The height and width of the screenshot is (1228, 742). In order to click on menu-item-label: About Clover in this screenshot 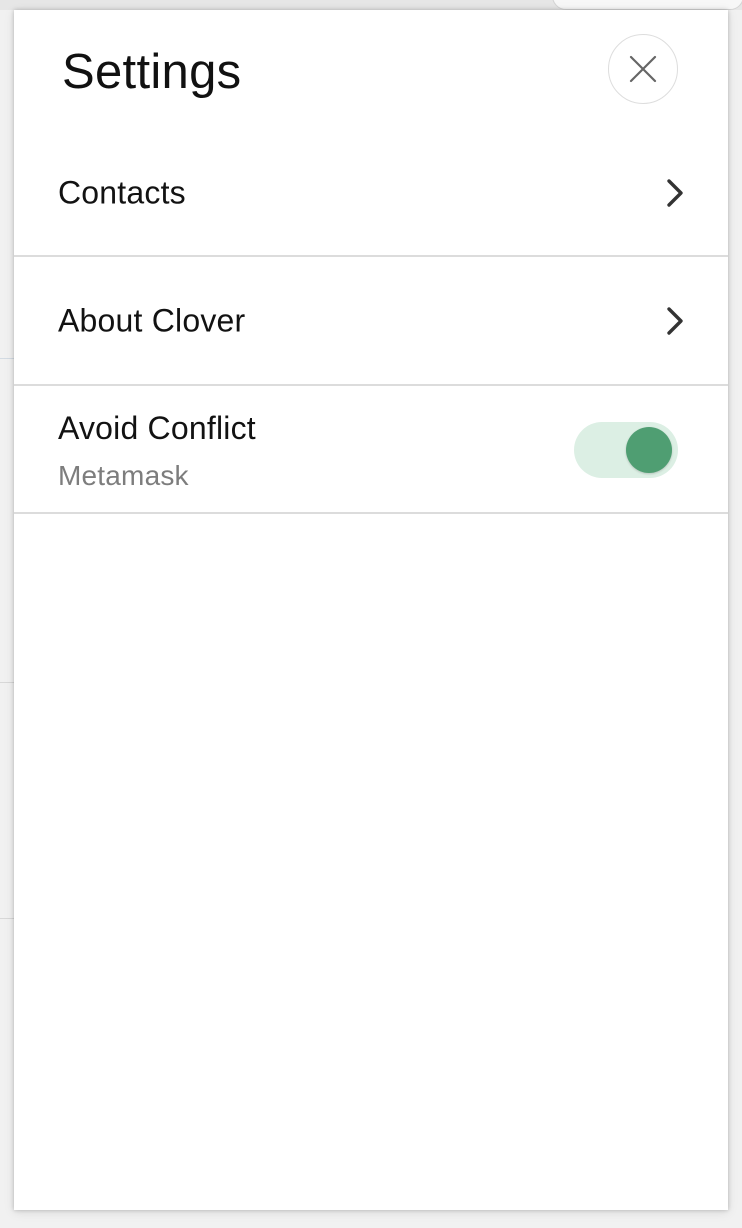, I will do `click(152, 320)`.